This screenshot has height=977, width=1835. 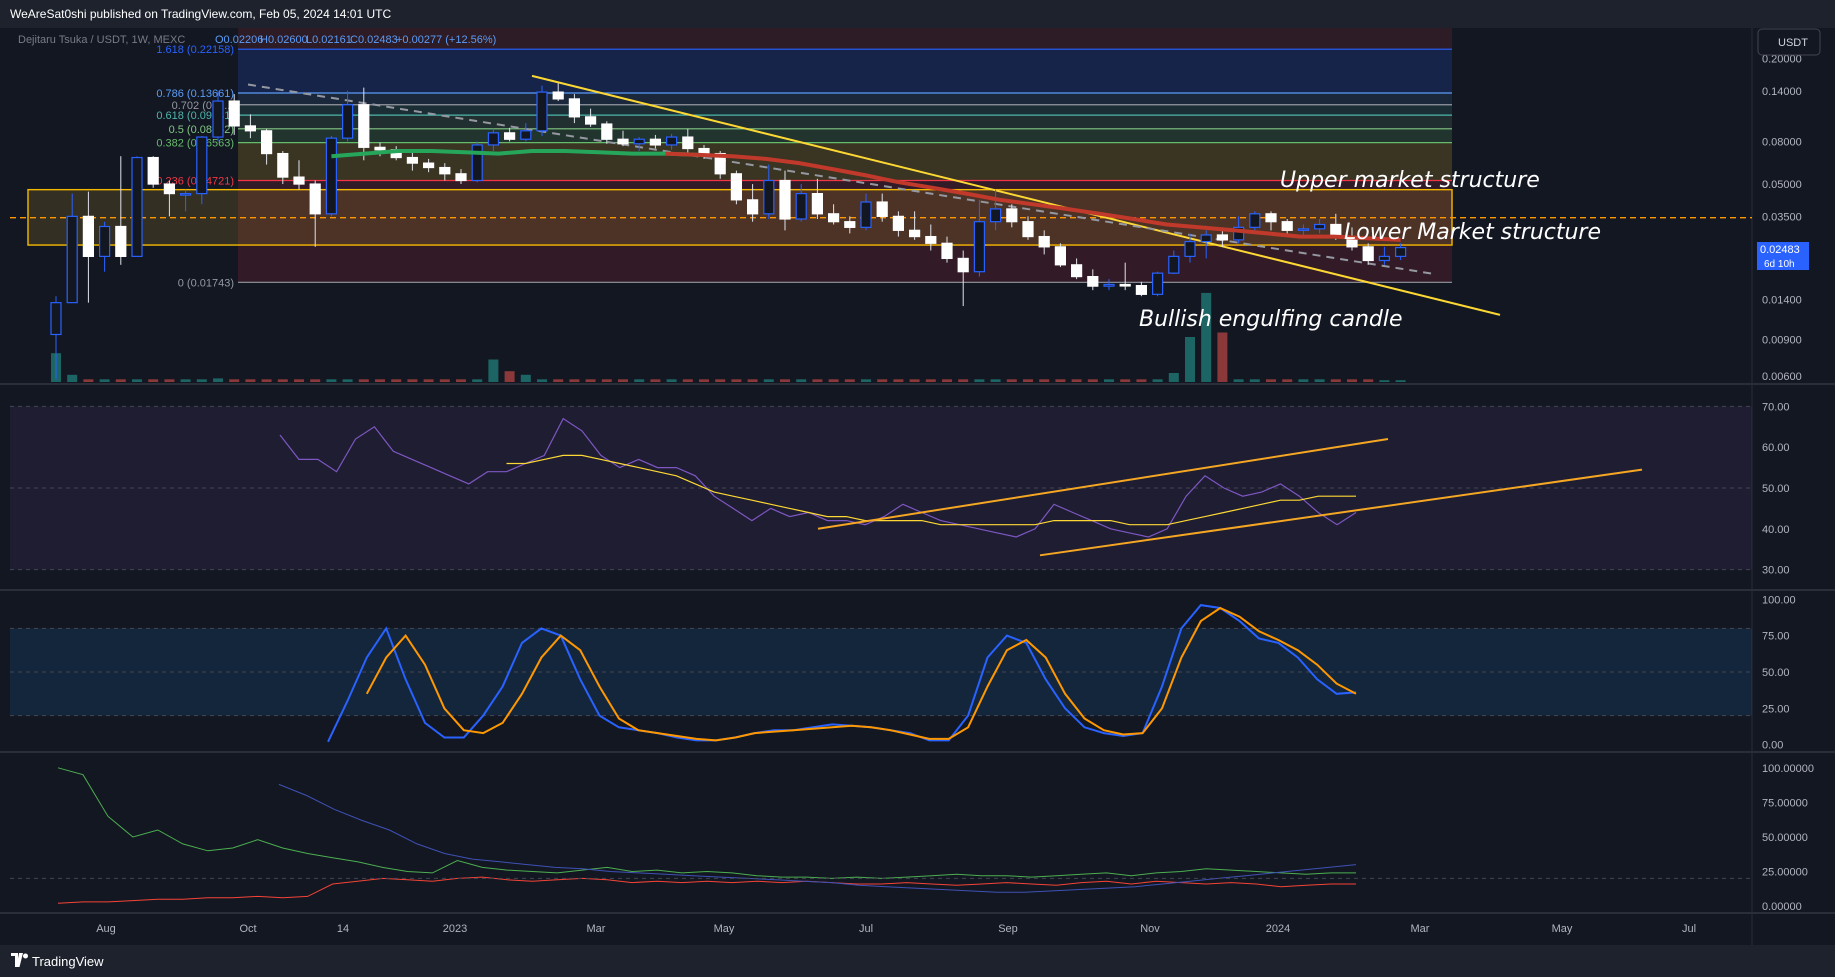 What do you see at coordinates (1782, 377) in the screenshot?
I see `price-tick: 0.00600` at bounding box center [1782, 377].